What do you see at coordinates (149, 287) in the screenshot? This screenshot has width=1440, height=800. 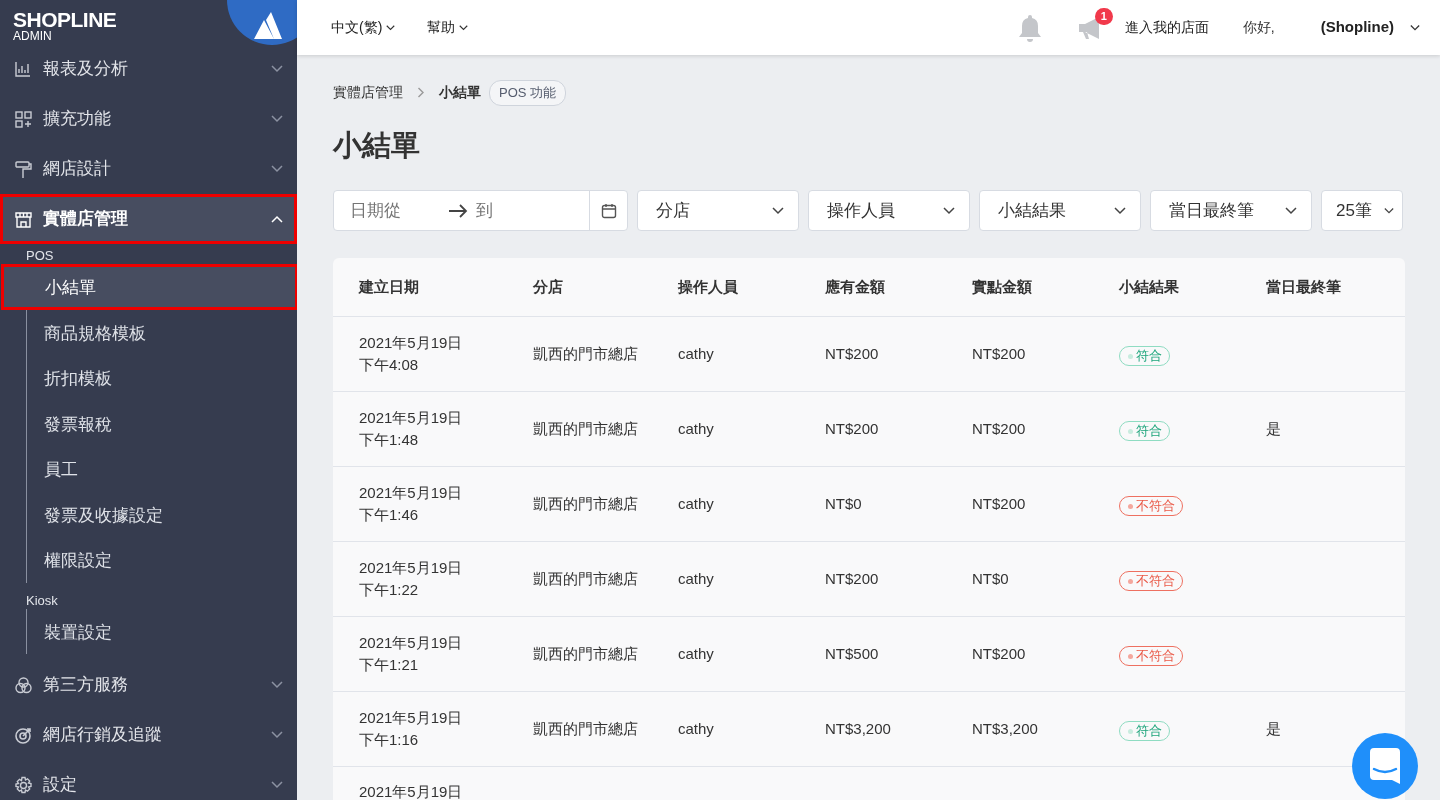 I see `submenu-item: 小結單` at bounding box center [149, 287].